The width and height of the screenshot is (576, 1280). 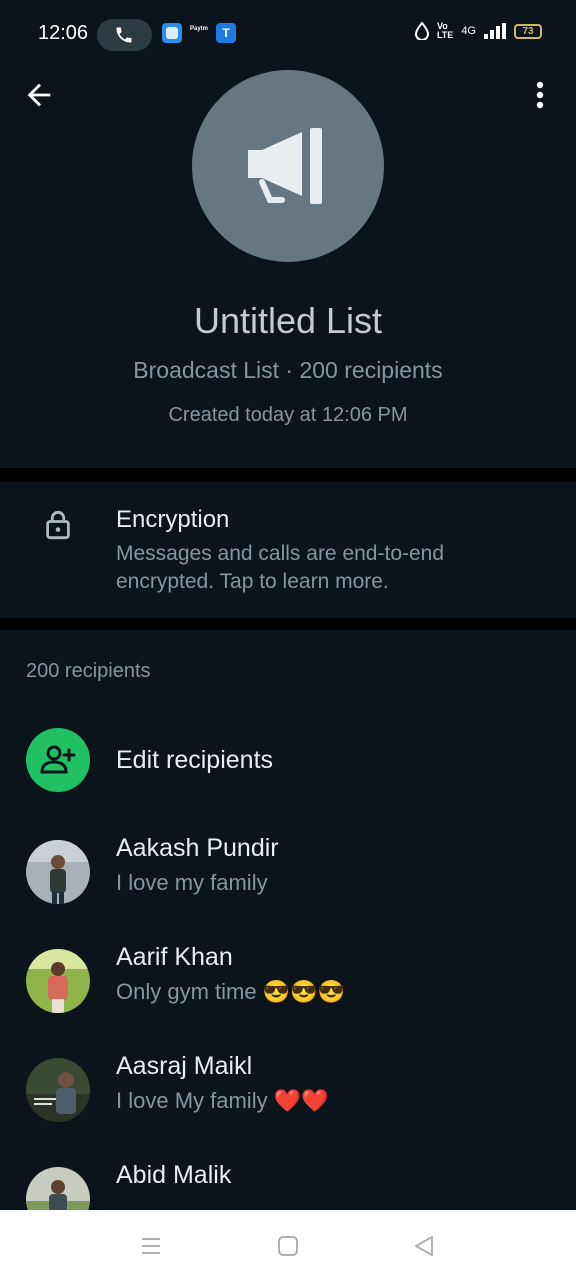 I want to click on edit-recipients-avatar, so click(x=58, y=760).